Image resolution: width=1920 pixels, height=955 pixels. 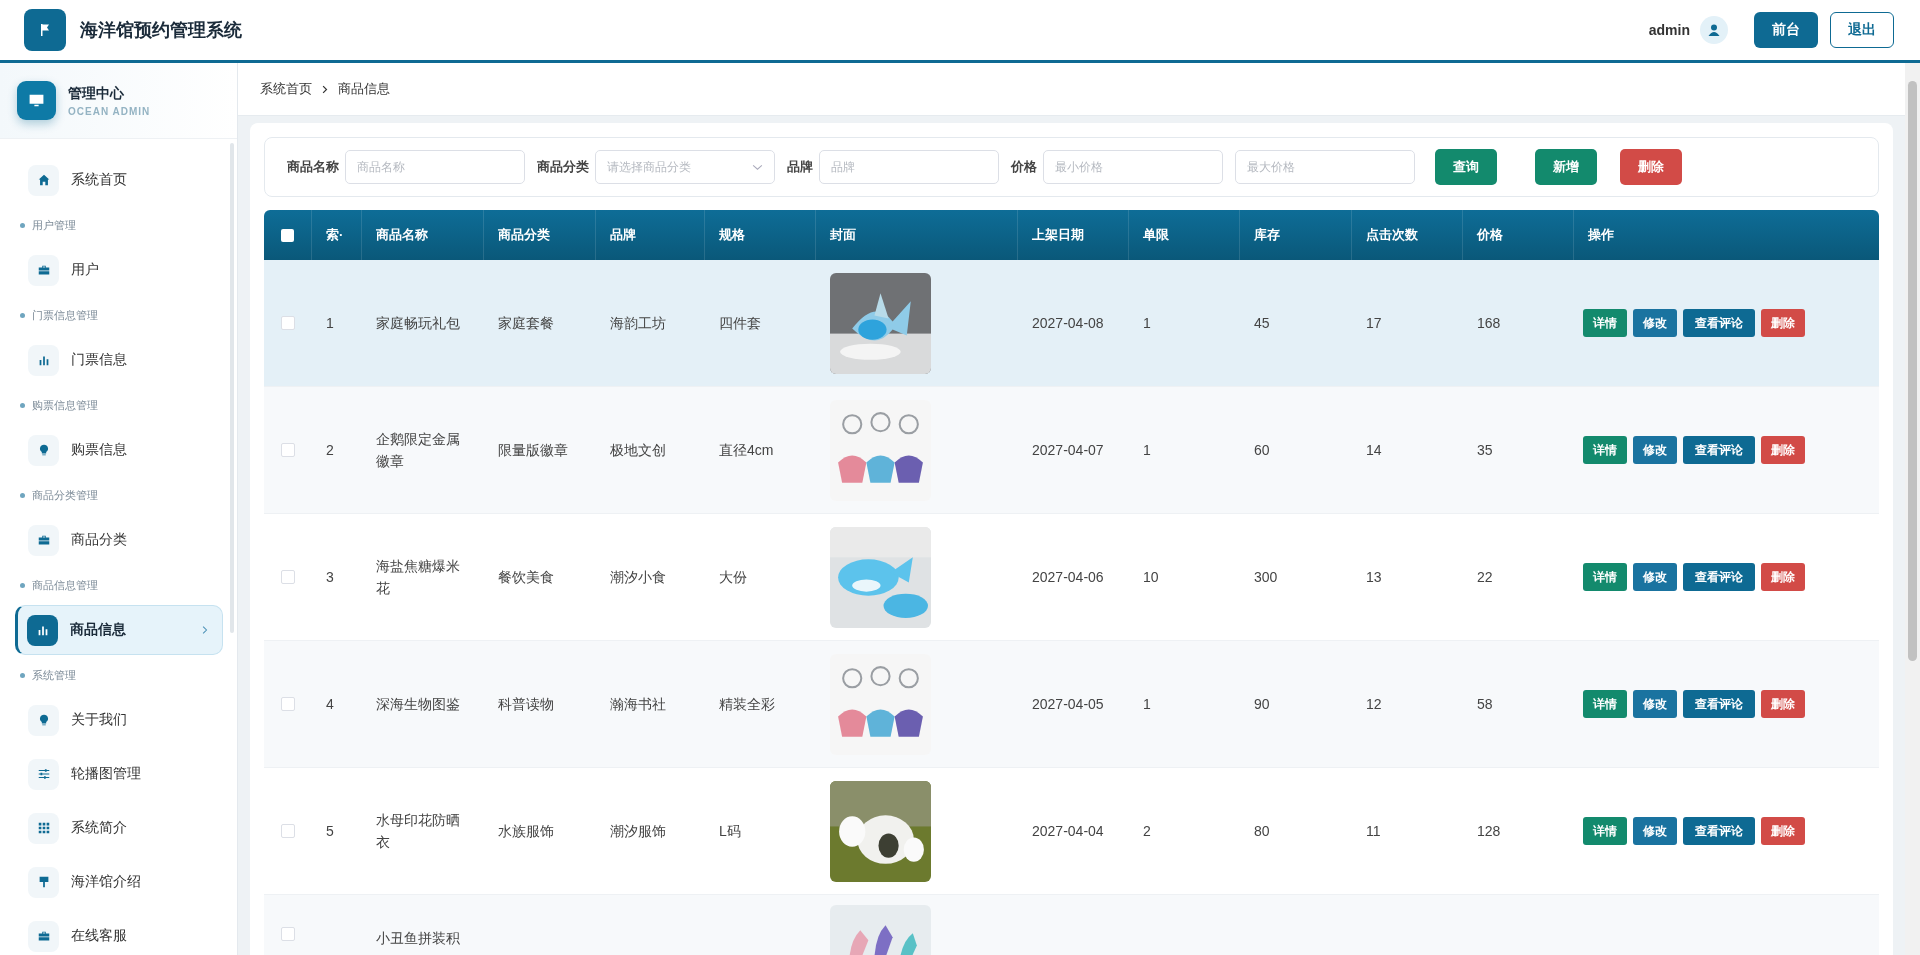 I want to click on column-header: 点击次数, so click(x=1392, y=235).